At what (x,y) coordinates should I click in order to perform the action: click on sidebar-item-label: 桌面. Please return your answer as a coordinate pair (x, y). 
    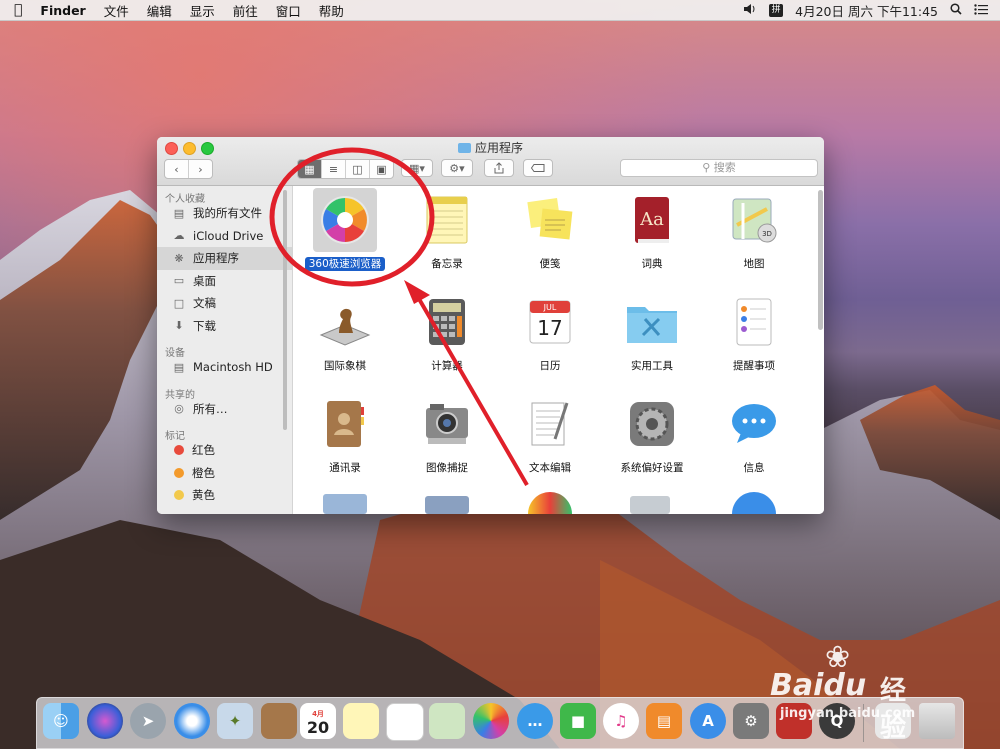
    Looking at the image, I should click on (204, 280).